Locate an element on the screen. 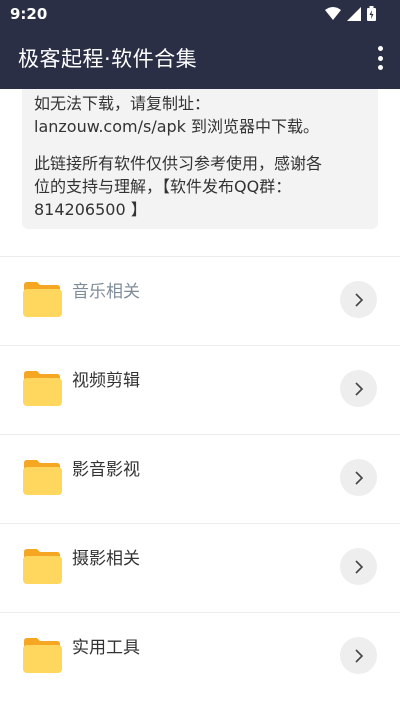 This screenshot has height=711, width=400. notice-line-4: 位的支持与理解，【软件发布QQ群： is located at coordinates (163, 186).